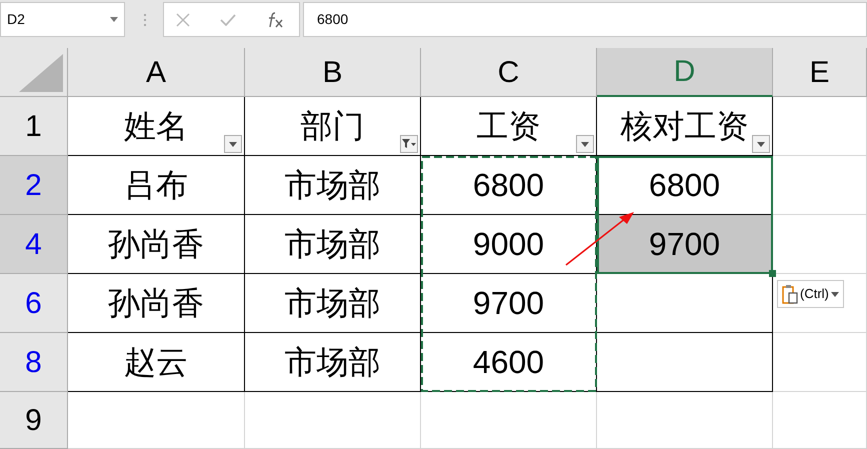 This screenshot has height=449, width=867. What do you see at coordinates (34, 303) in the screenshot?
I see `row-header: 6` at bounding box center [34, 303].